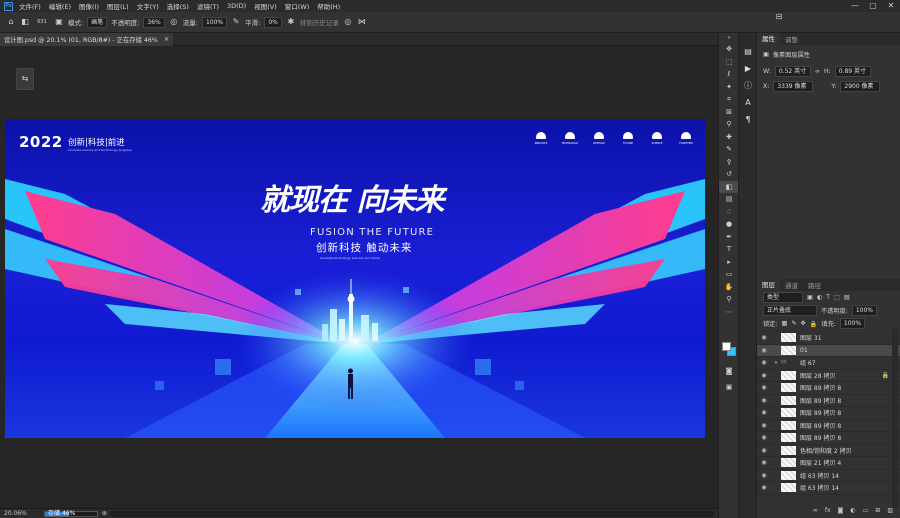 This screenshot has height=518, width=900. What do you see at coordinates (729, 186) in the screenshot?
I see `eraser-icon: ◧` at bounding box center [729, 186].